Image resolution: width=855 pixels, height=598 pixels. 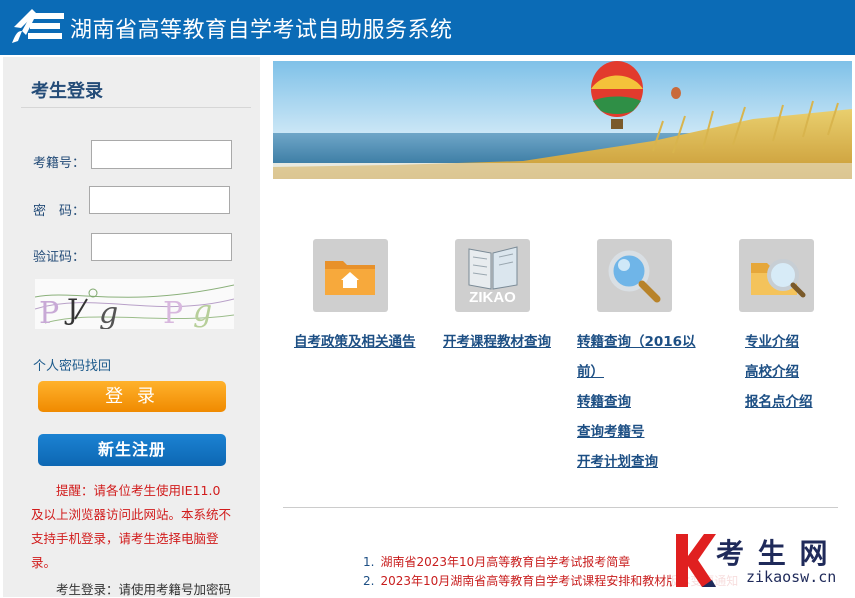 What do you see at coordinates (132, 396) in the screenshot?
I see `login-button: 登 录` at bounding box center [132, 396].